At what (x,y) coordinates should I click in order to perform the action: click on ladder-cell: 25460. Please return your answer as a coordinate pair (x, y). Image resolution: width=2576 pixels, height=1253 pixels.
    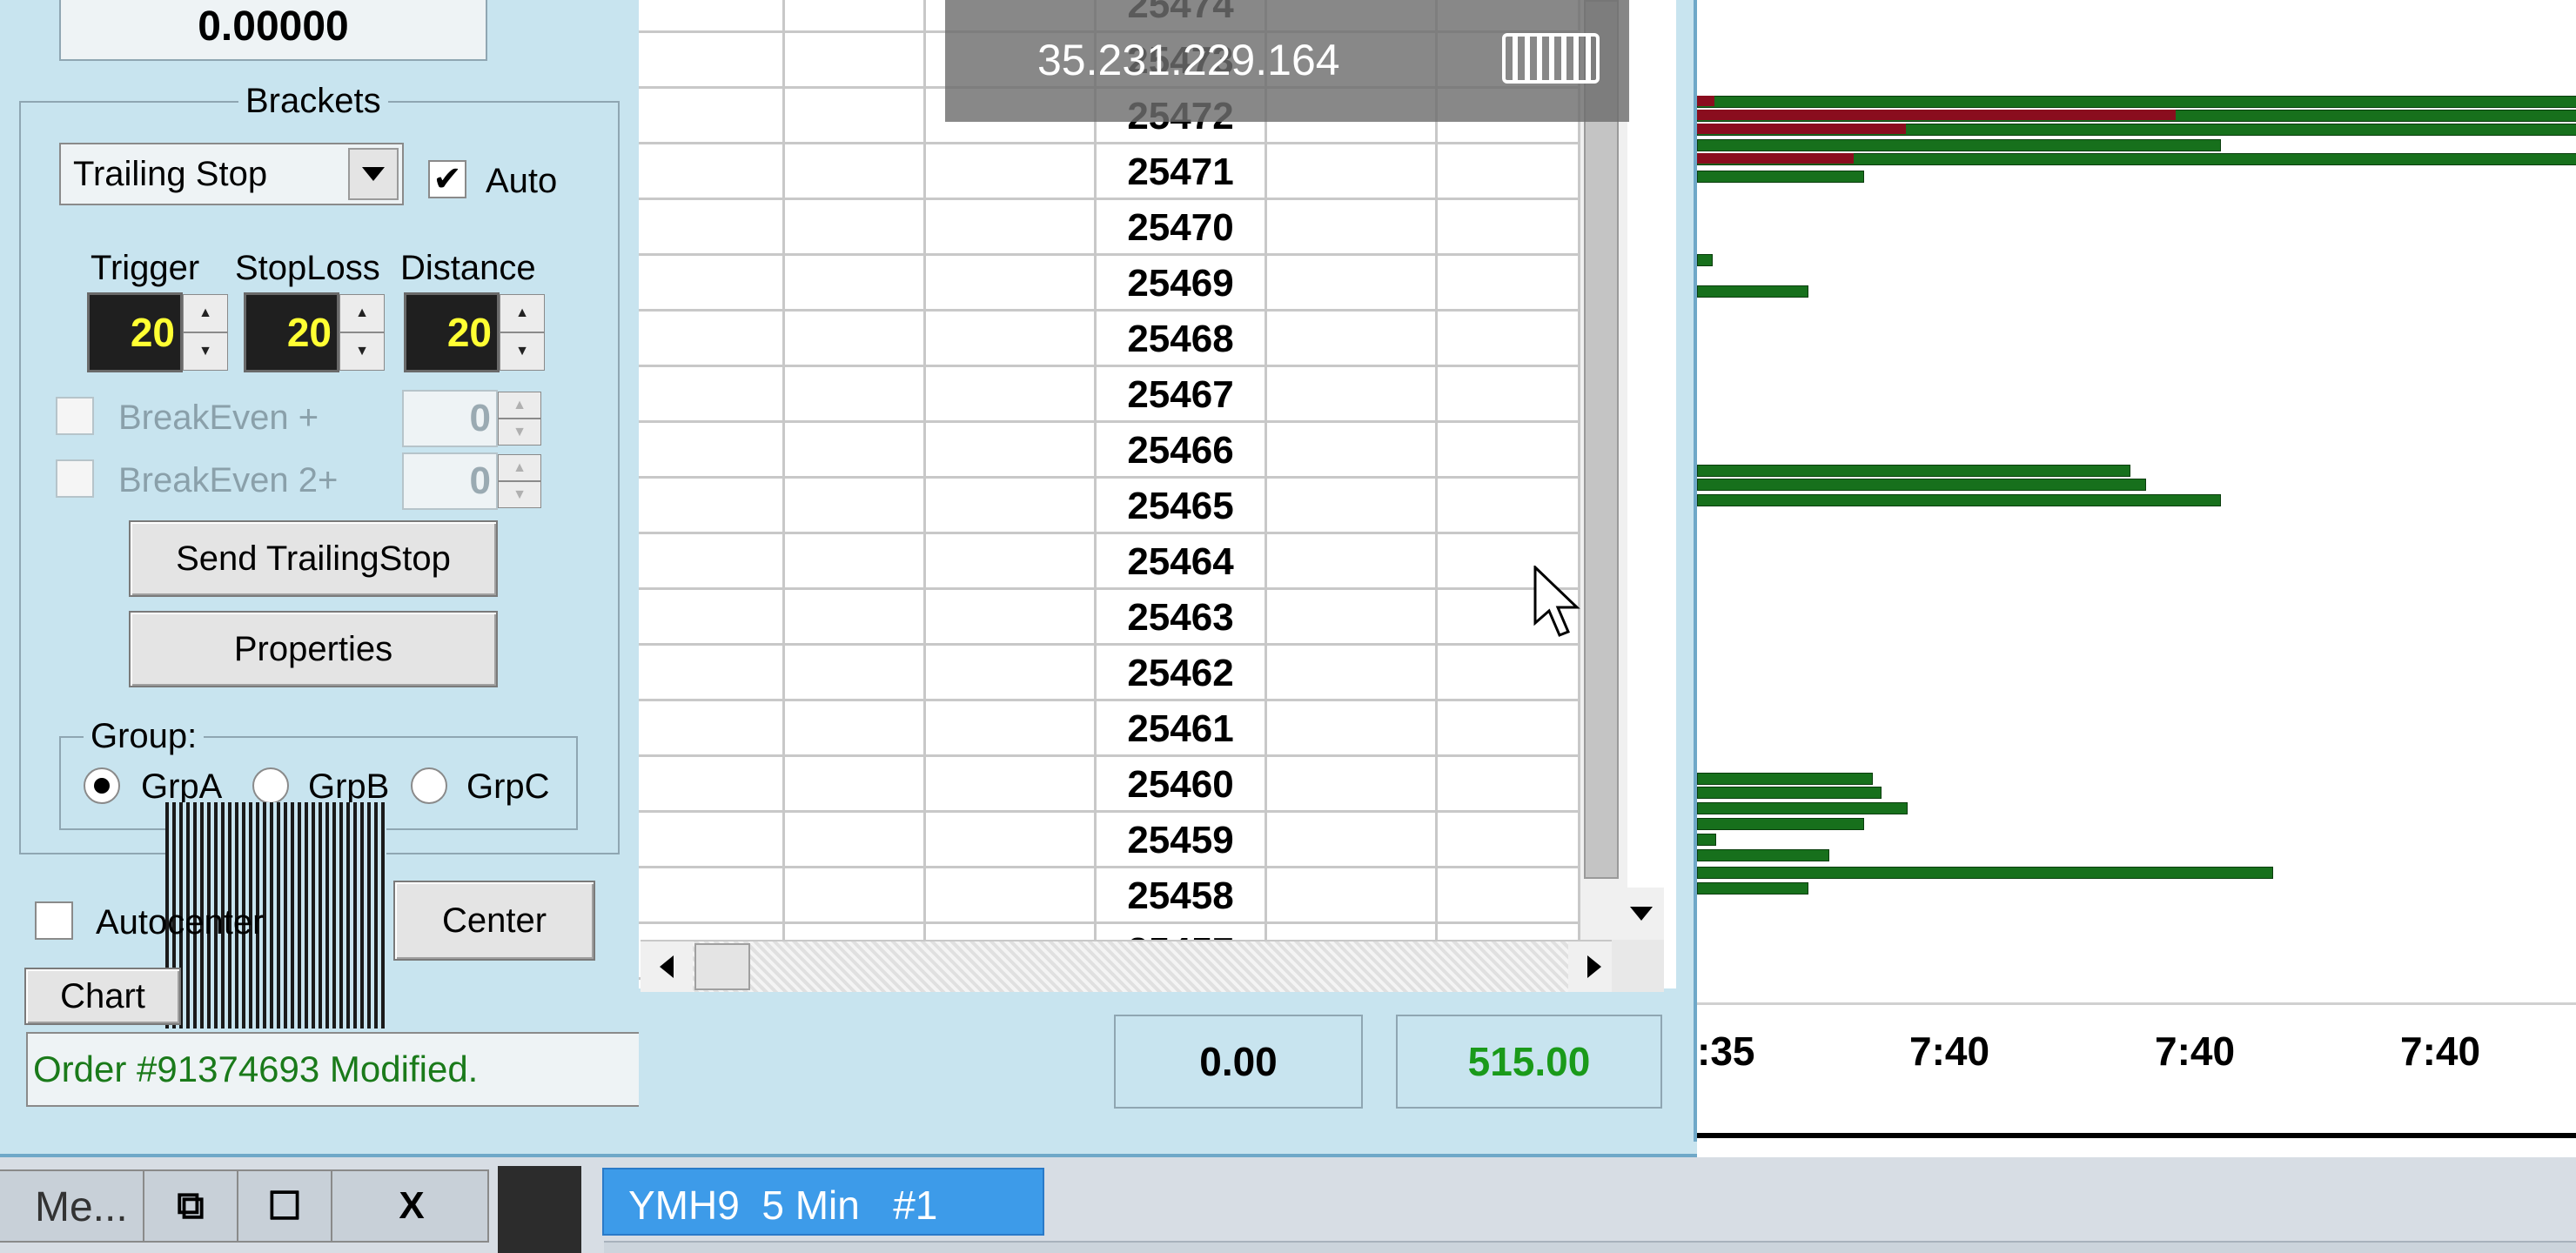
    Looking at the image, I should click on (1182, 785).